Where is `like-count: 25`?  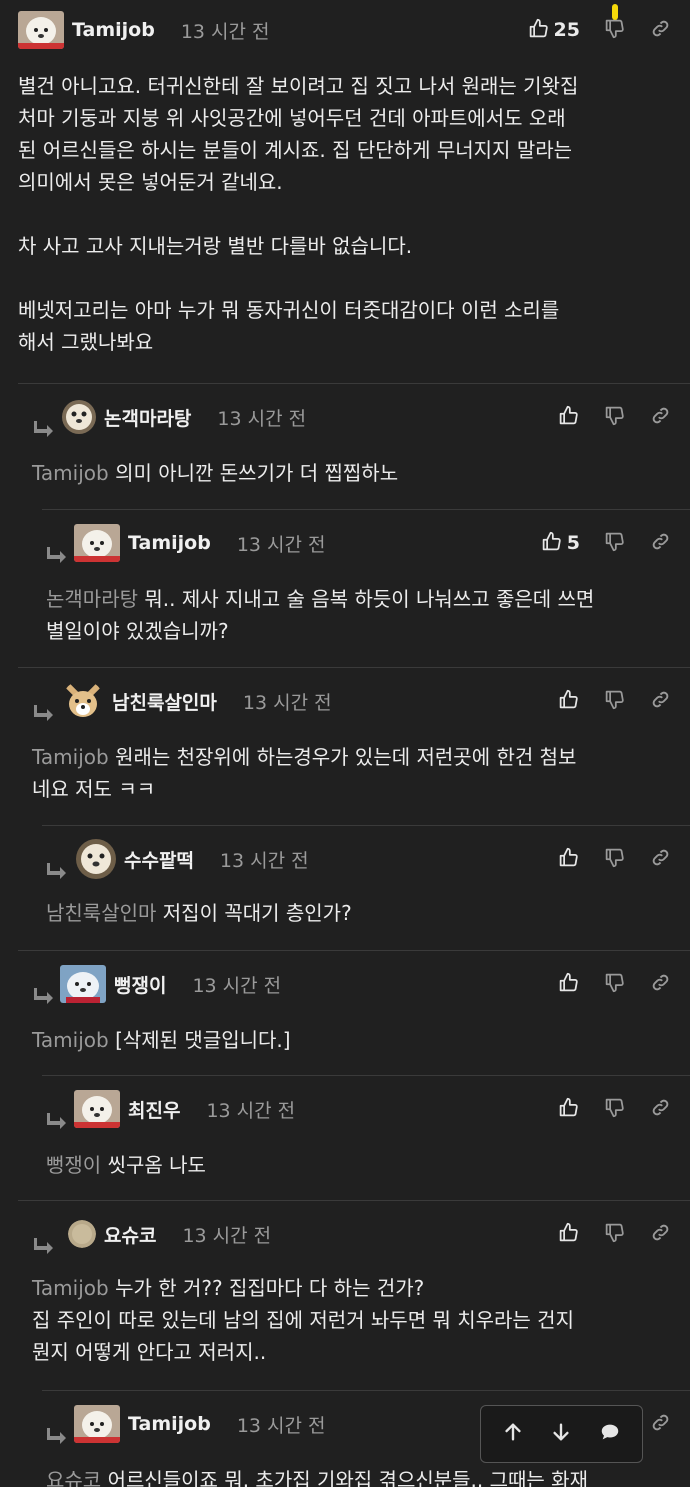 like-count: 25 is located at coordinates (566, 30).